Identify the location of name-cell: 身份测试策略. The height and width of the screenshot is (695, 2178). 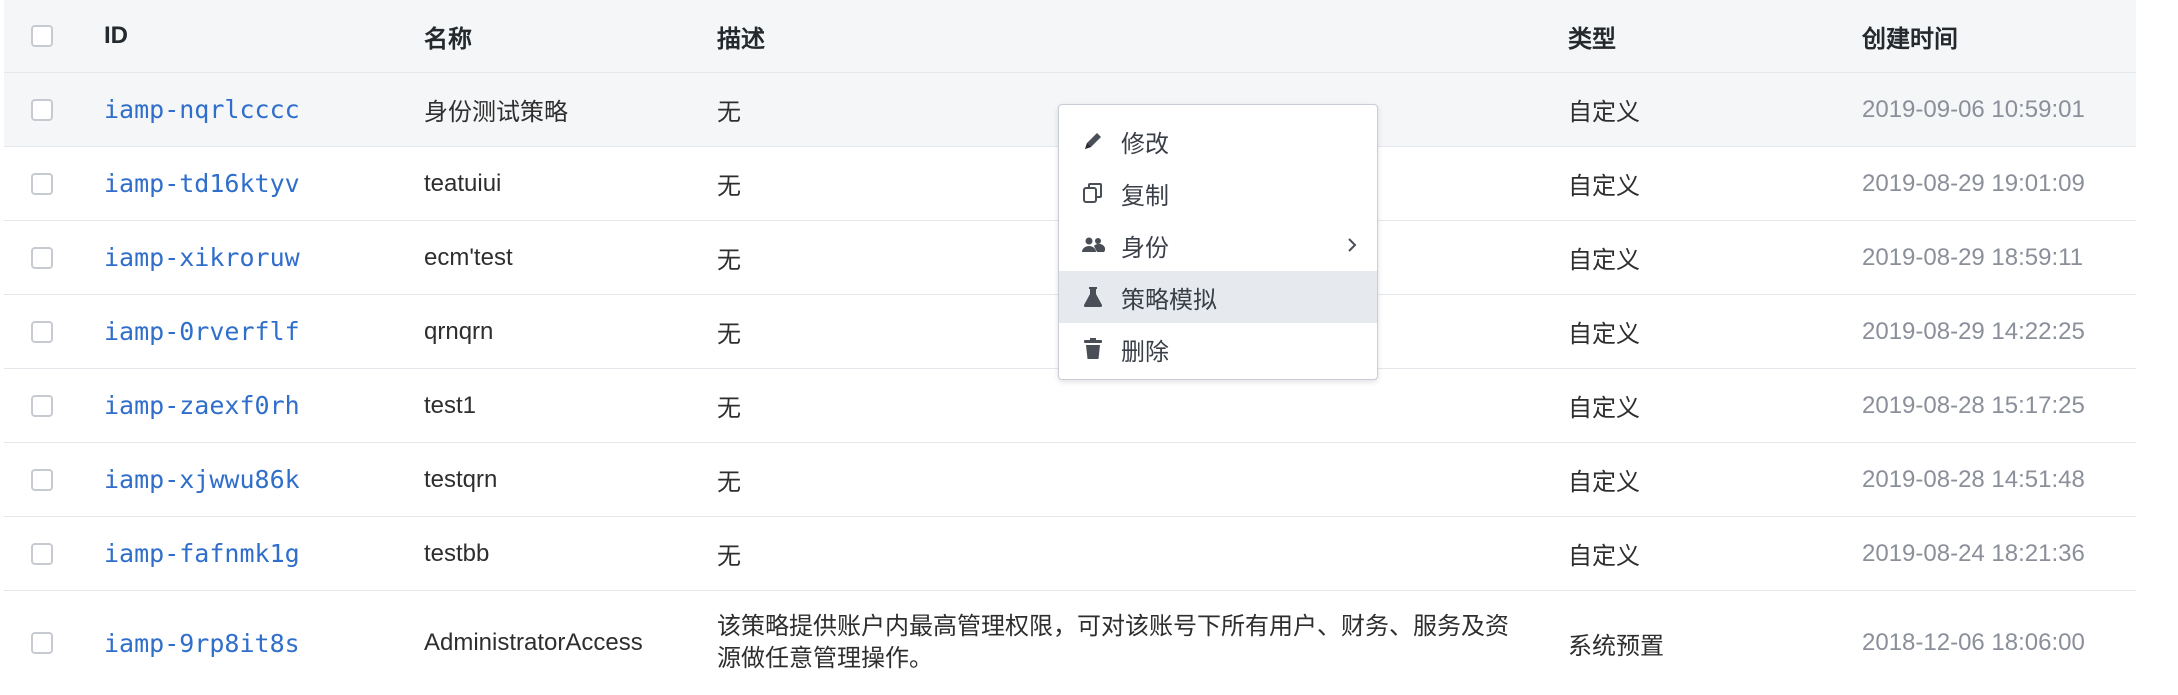
(496, 112).